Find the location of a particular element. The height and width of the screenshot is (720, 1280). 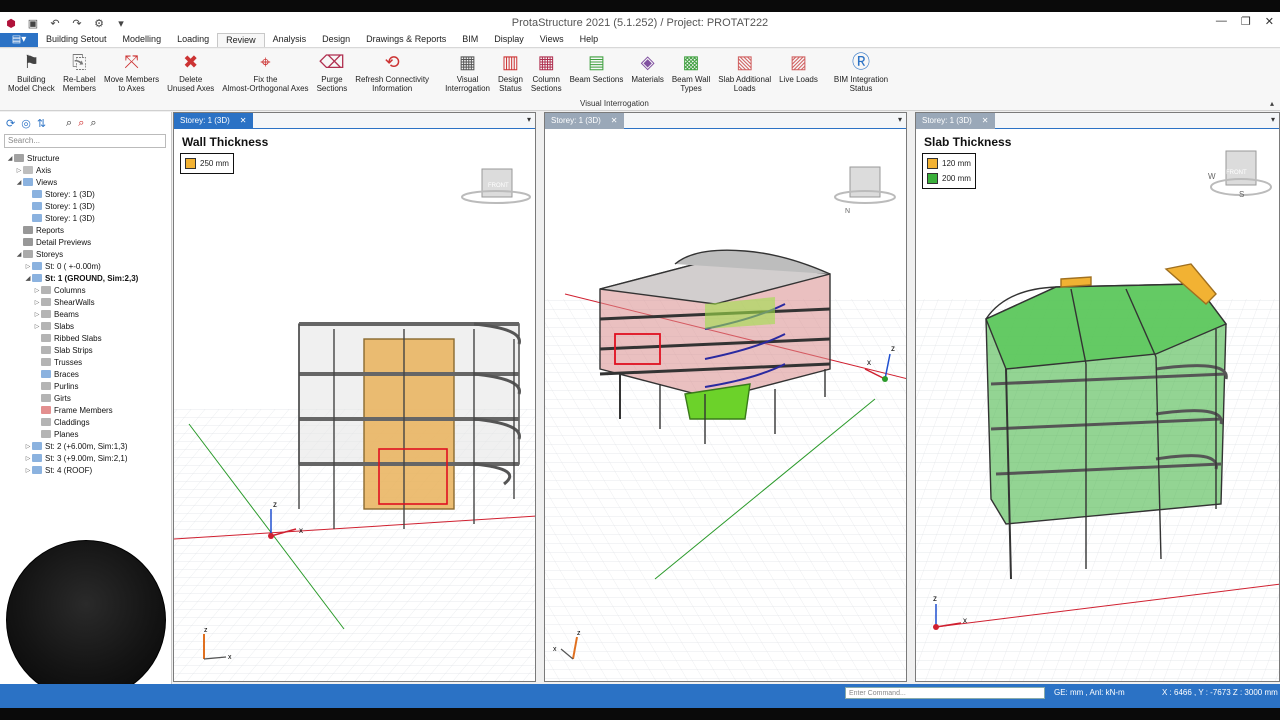

model-check-button: ⚑ Building Model Check is located at coordinates (31, 79).